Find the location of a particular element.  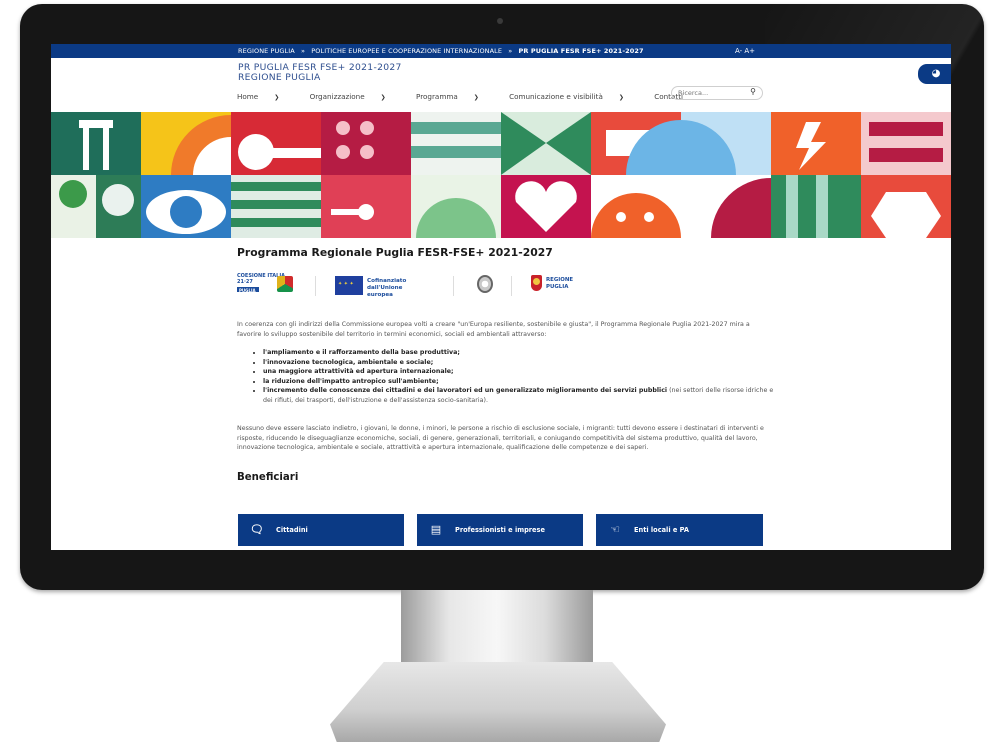

briefcase-icon: ▤ is located at coordinates (436, 529).